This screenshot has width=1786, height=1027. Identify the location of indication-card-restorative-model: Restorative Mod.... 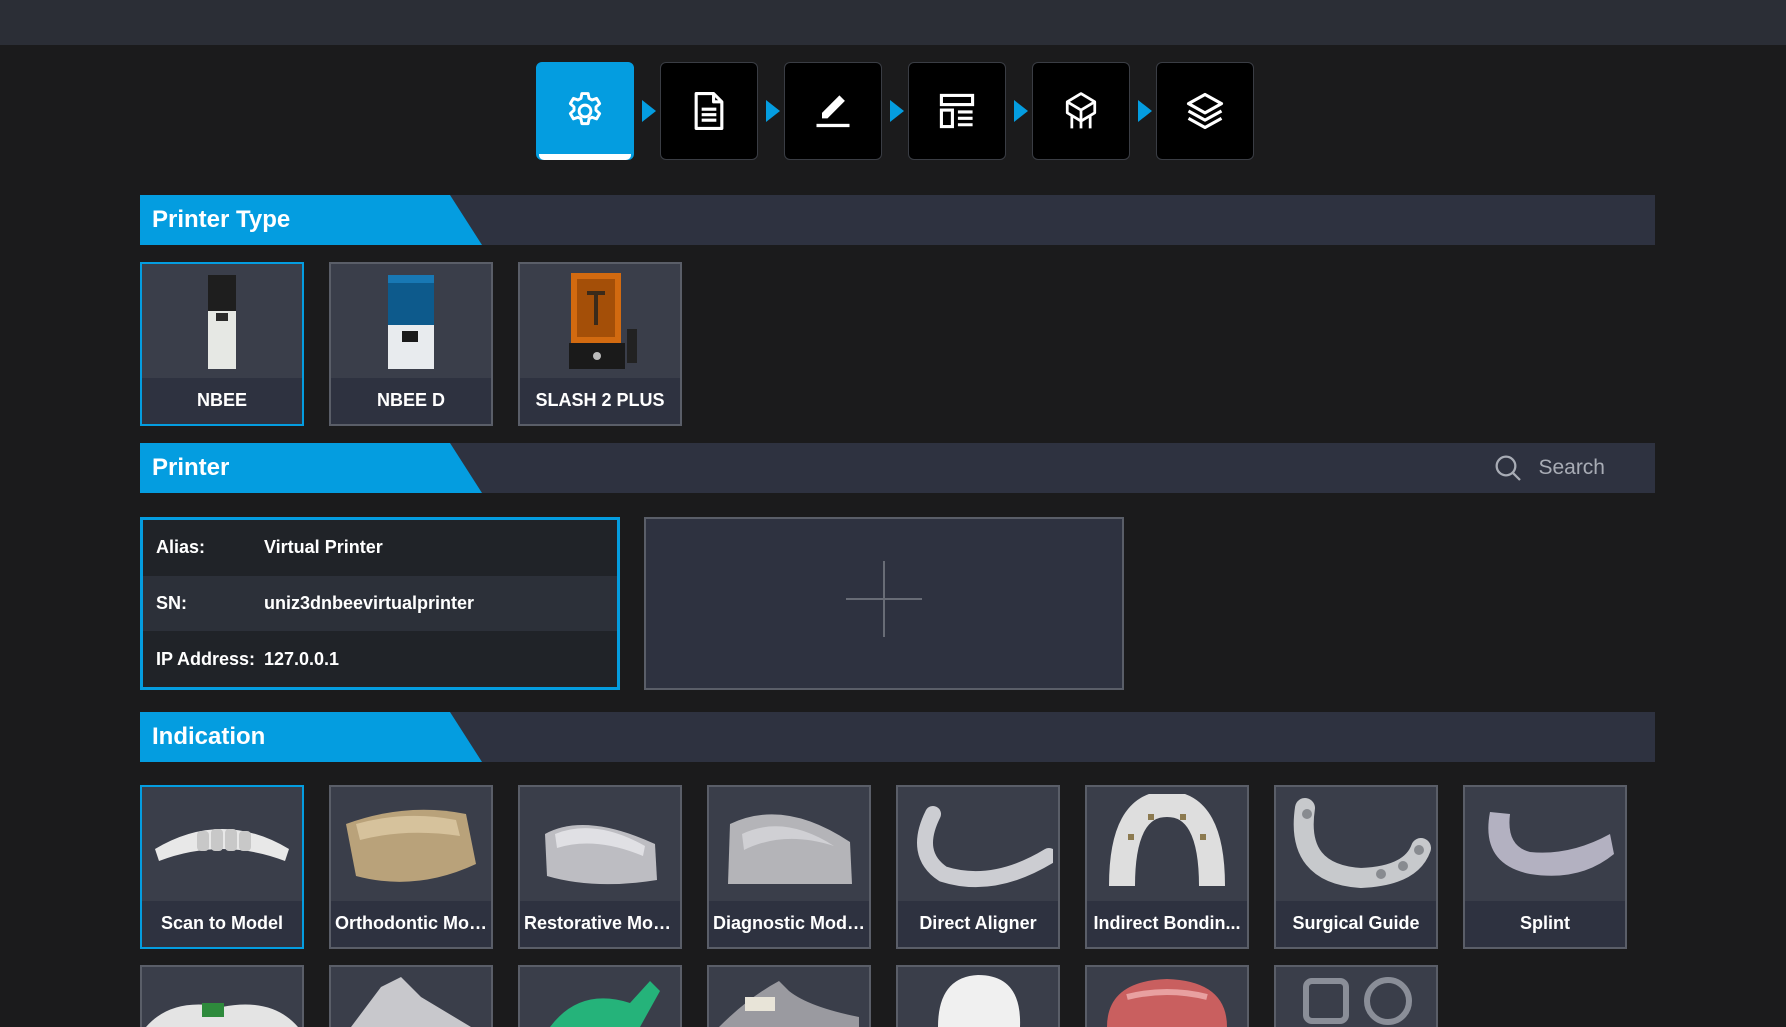
(600, 867).